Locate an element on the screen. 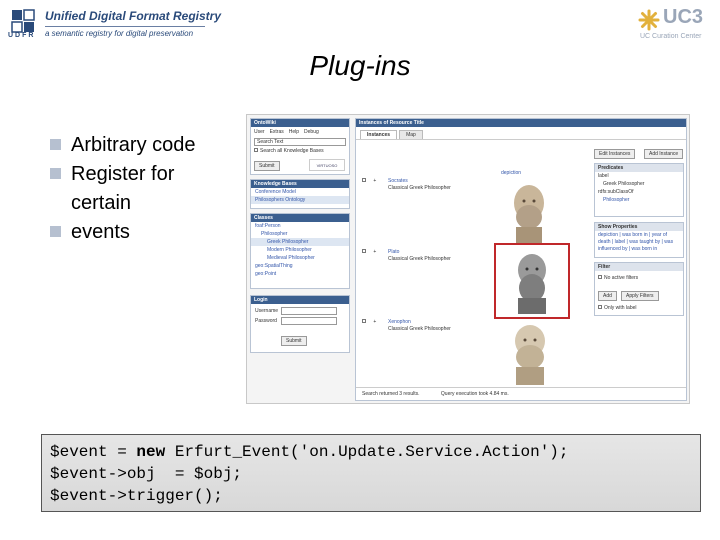 Image resolution: width=720 pixels, height=540 pixels. menu-extras: Extras is located at coordinates (277, 132).